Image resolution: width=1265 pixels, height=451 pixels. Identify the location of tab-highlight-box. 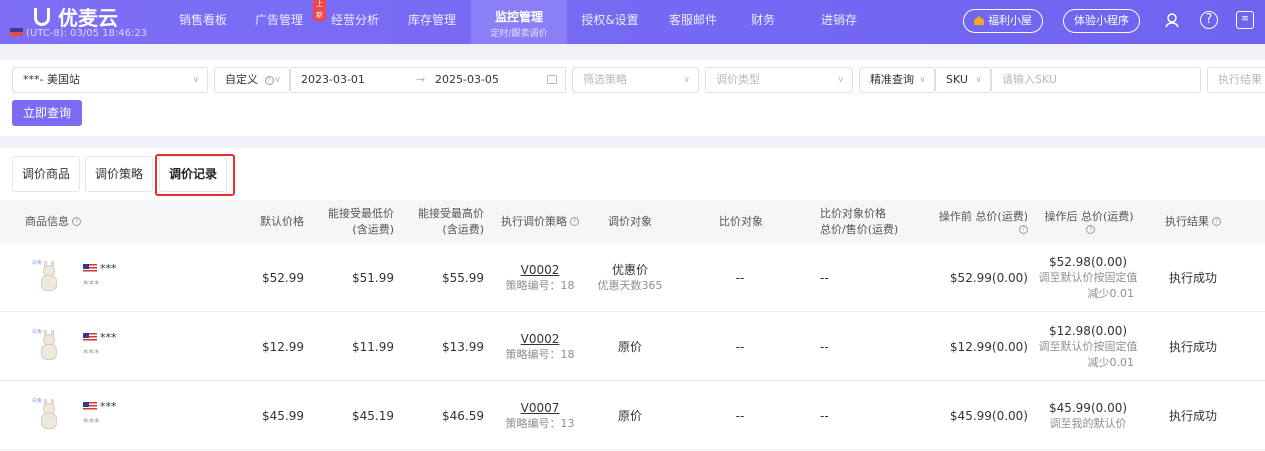
(195, 175).